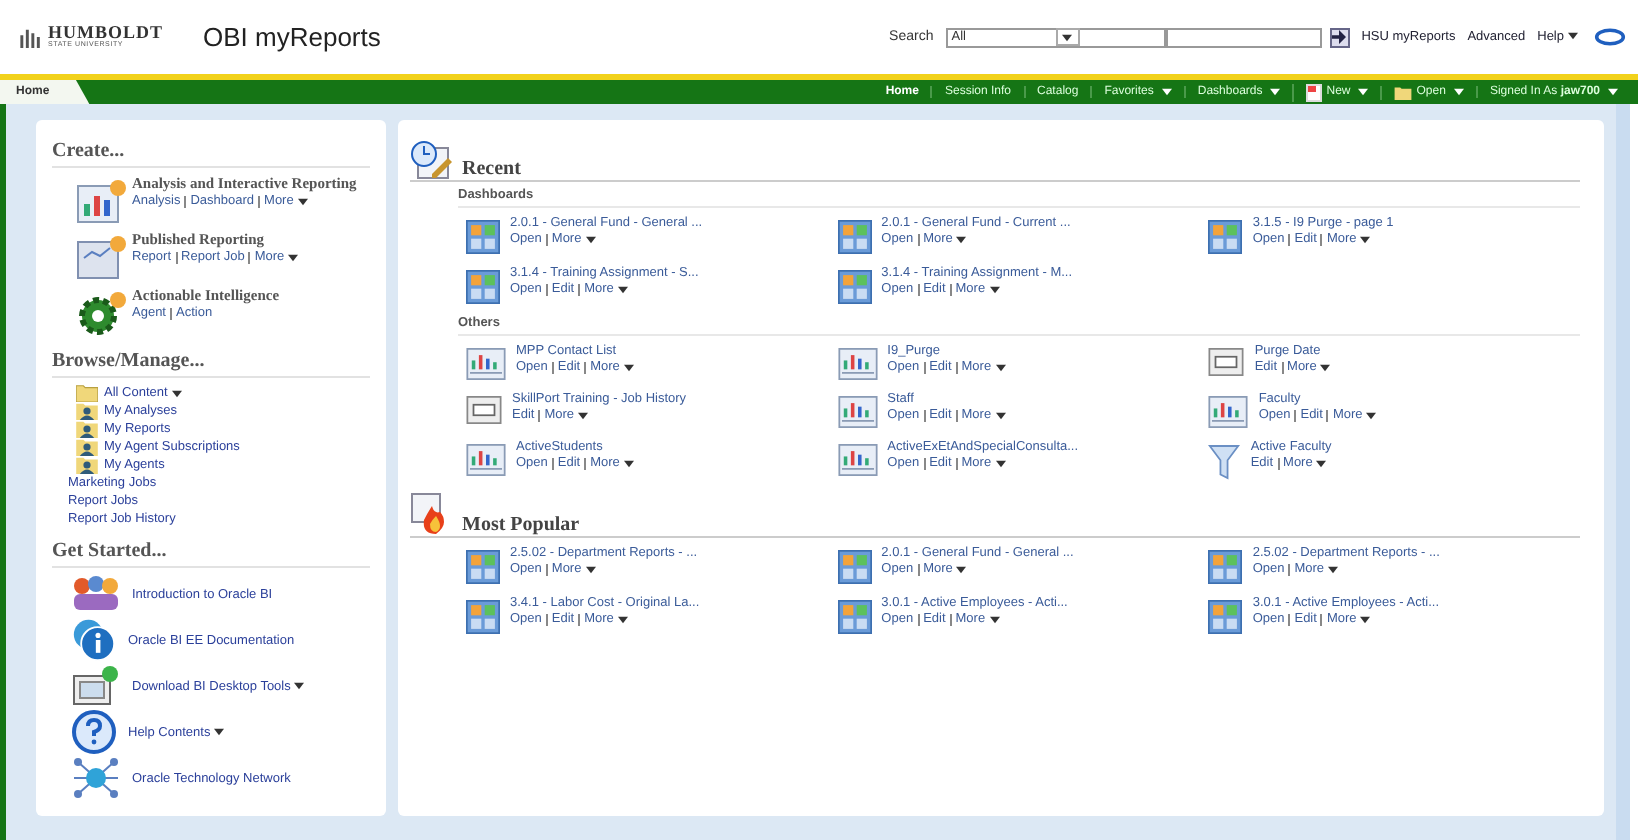 This screenshot has height=840, width=1638. What do you see at coordinates (491, 169) in the screenshot?
I see `section-heading: Recent` at bounding box center [491, 169].